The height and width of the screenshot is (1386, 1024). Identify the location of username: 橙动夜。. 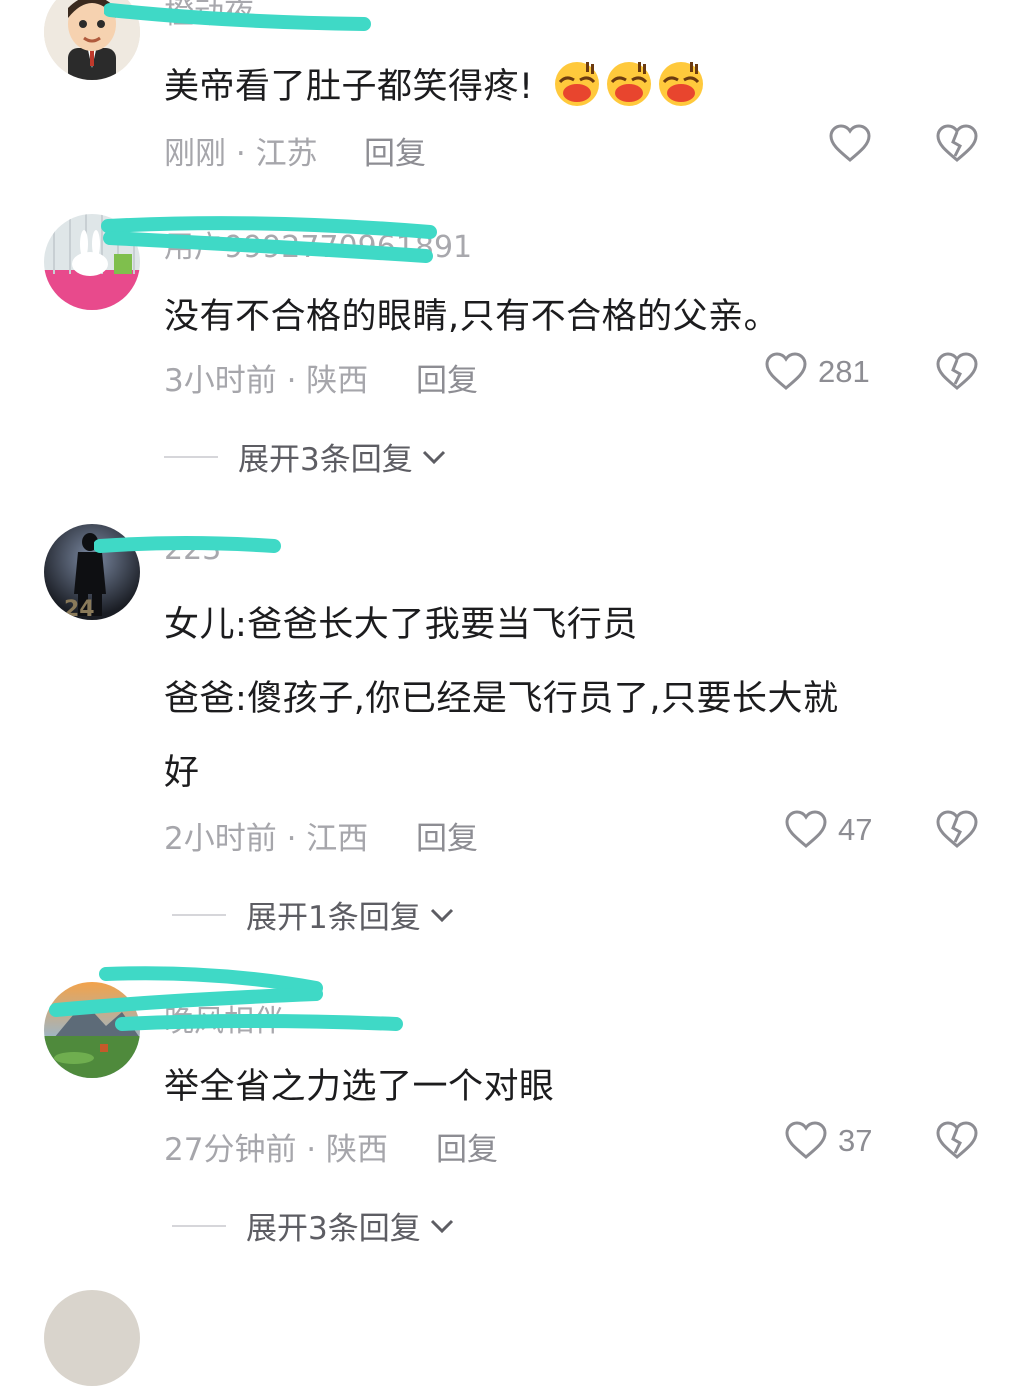
(224, 16).